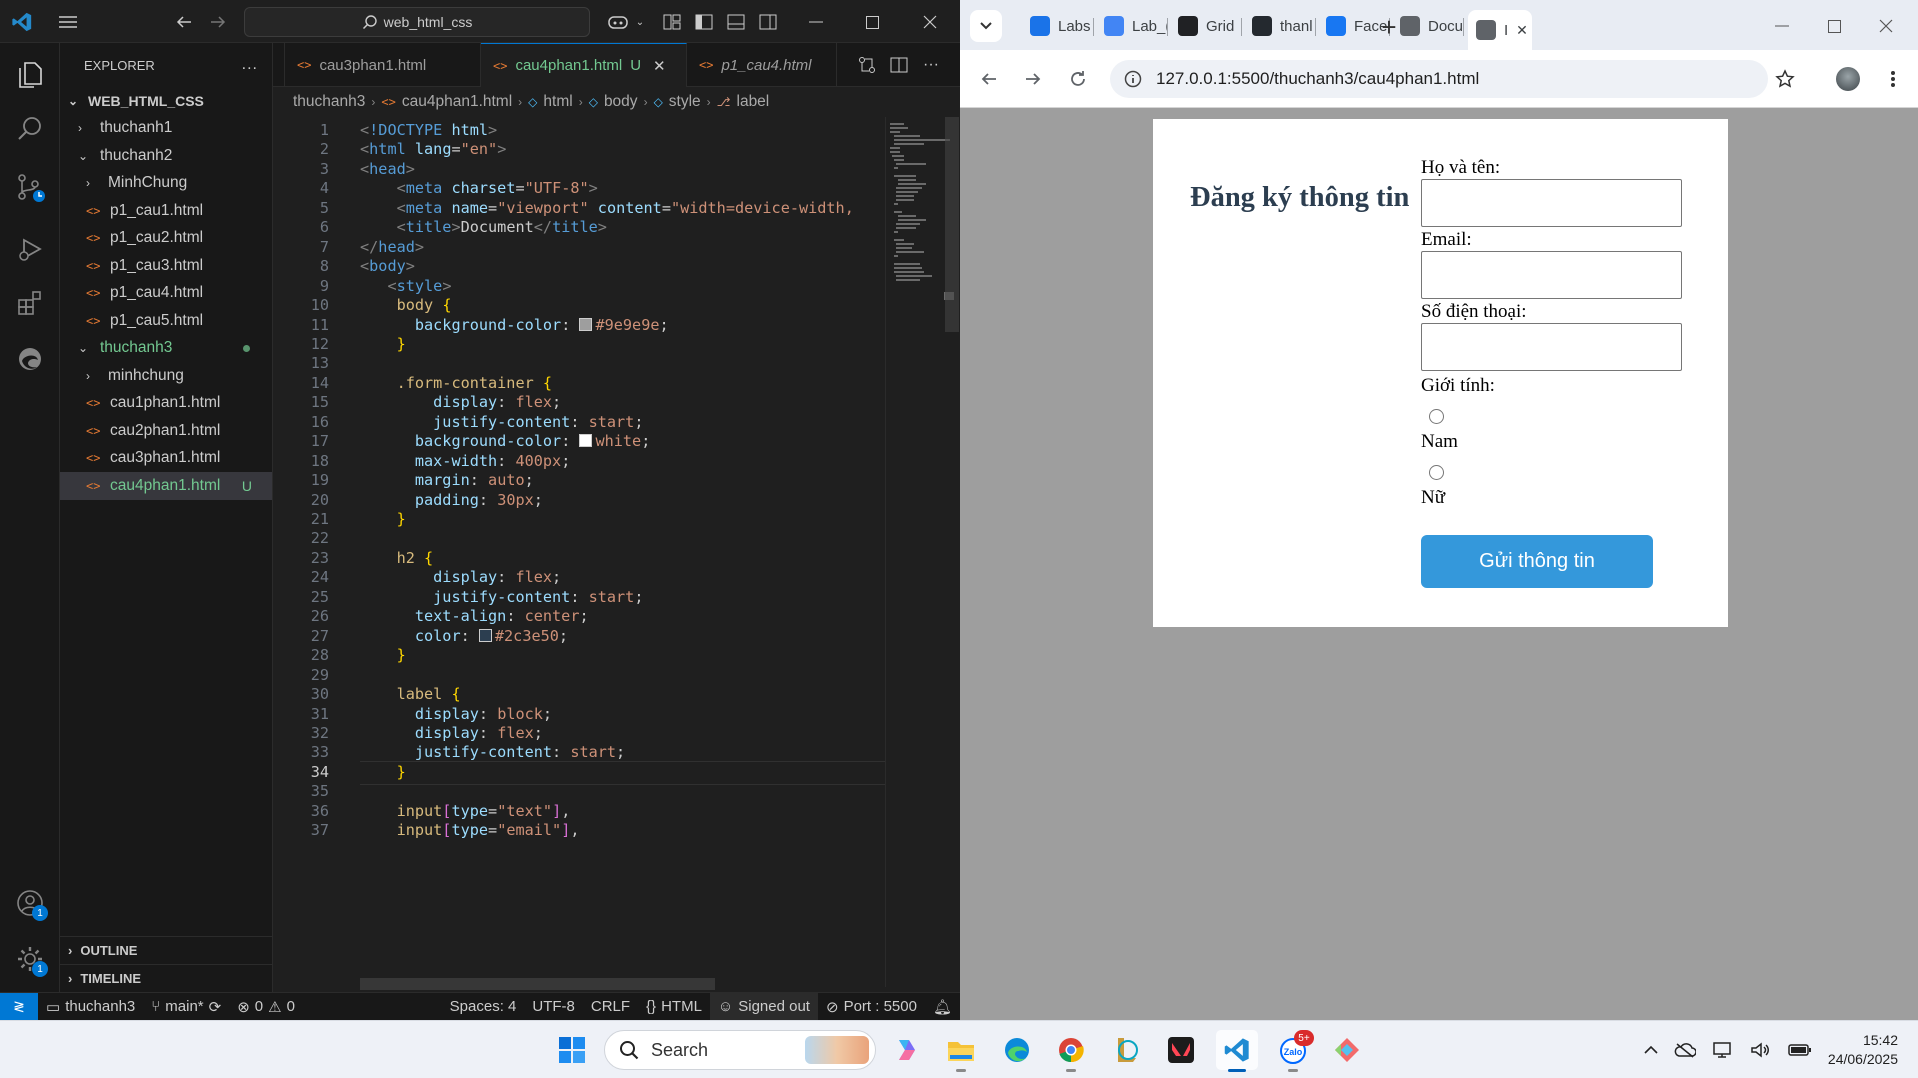 The image size is (1918, 1078). I want to click on status-eol: CRLF, so click(610, 1007).